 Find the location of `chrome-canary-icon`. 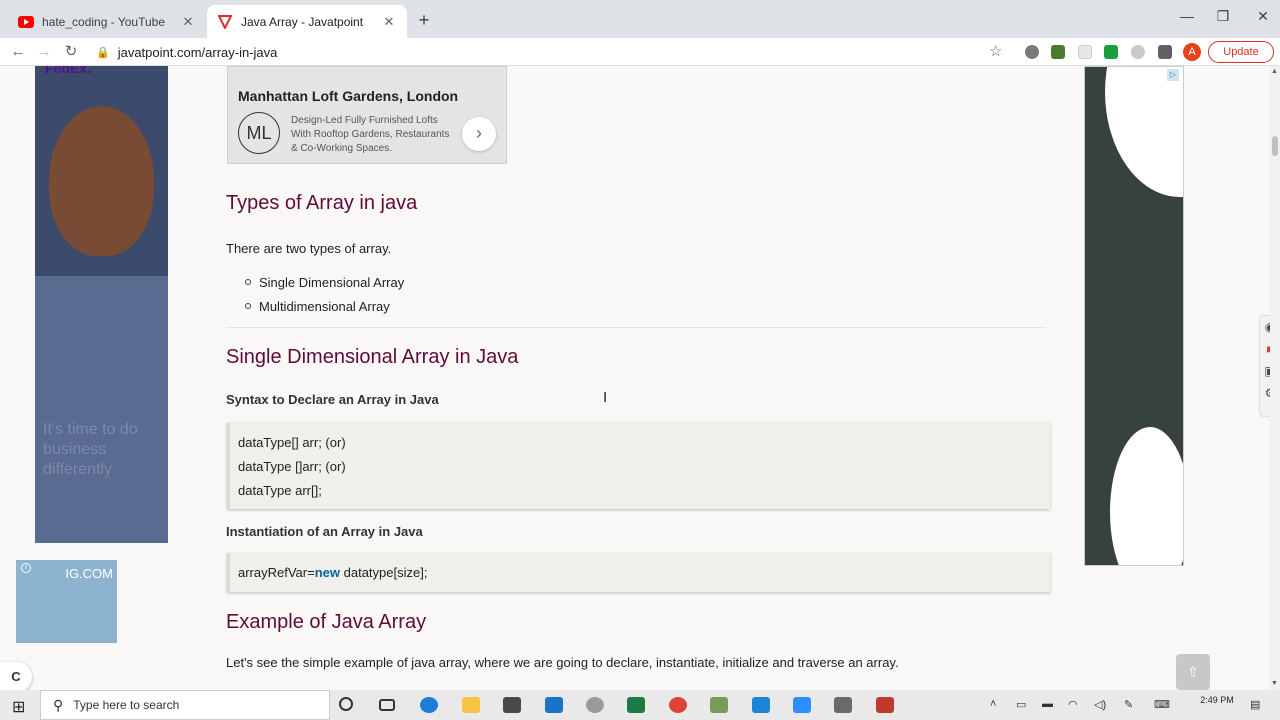

chrome-canary-icon is located at coordinates (595, 705).